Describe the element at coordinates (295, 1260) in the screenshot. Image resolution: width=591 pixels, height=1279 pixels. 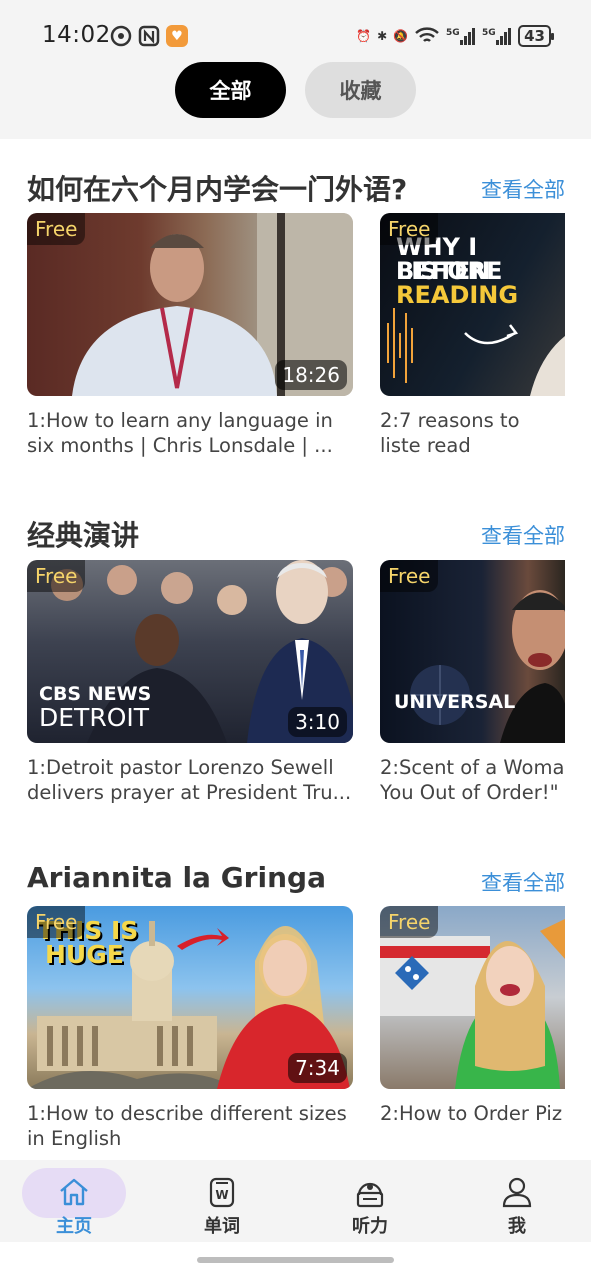
I see `home-indicator` at that location.